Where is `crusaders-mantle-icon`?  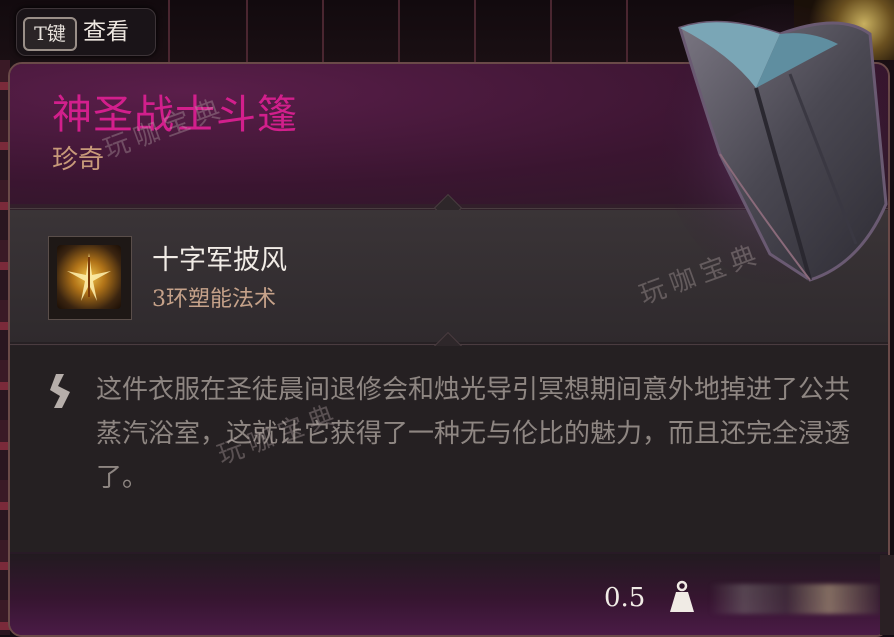
crusaders-mantle-icon is located at coordinates (90, 278).